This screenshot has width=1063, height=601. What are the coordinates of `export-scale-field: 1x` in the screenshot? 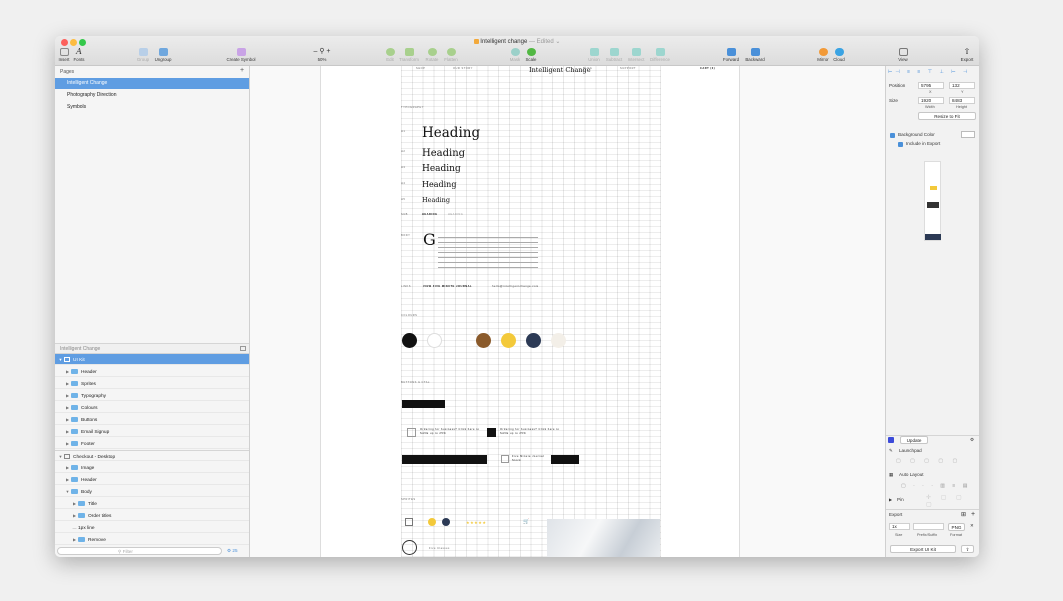 It's located at (899, 526).